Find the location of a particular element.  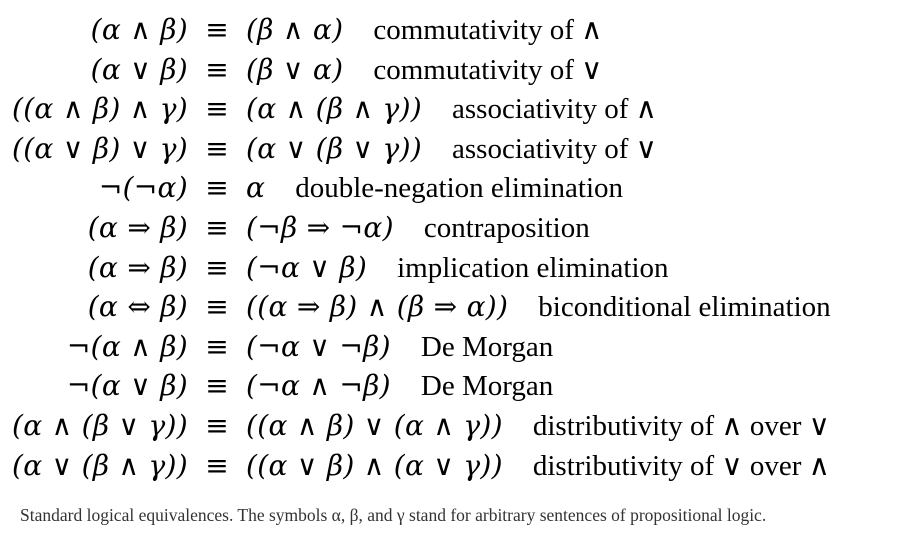

equivalence-rhs-group: (¬α ∨ β) implication elimination is located at coordinates (457, 268).